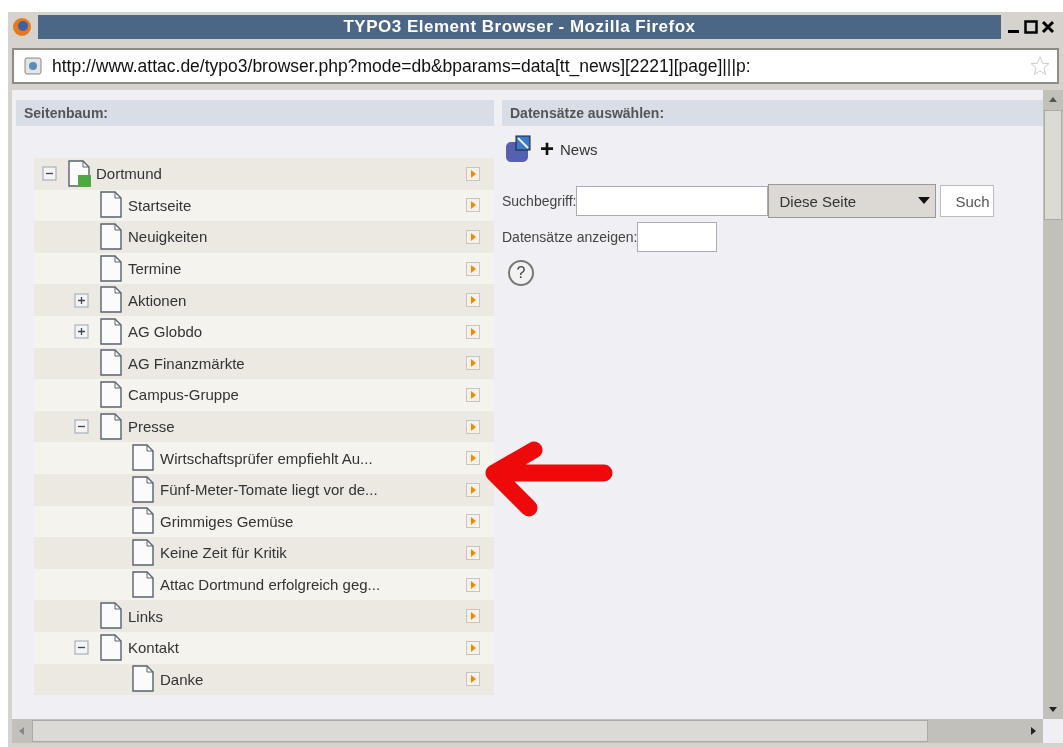  I want to click on tree-row: AG Globdo, so click(264, 331).